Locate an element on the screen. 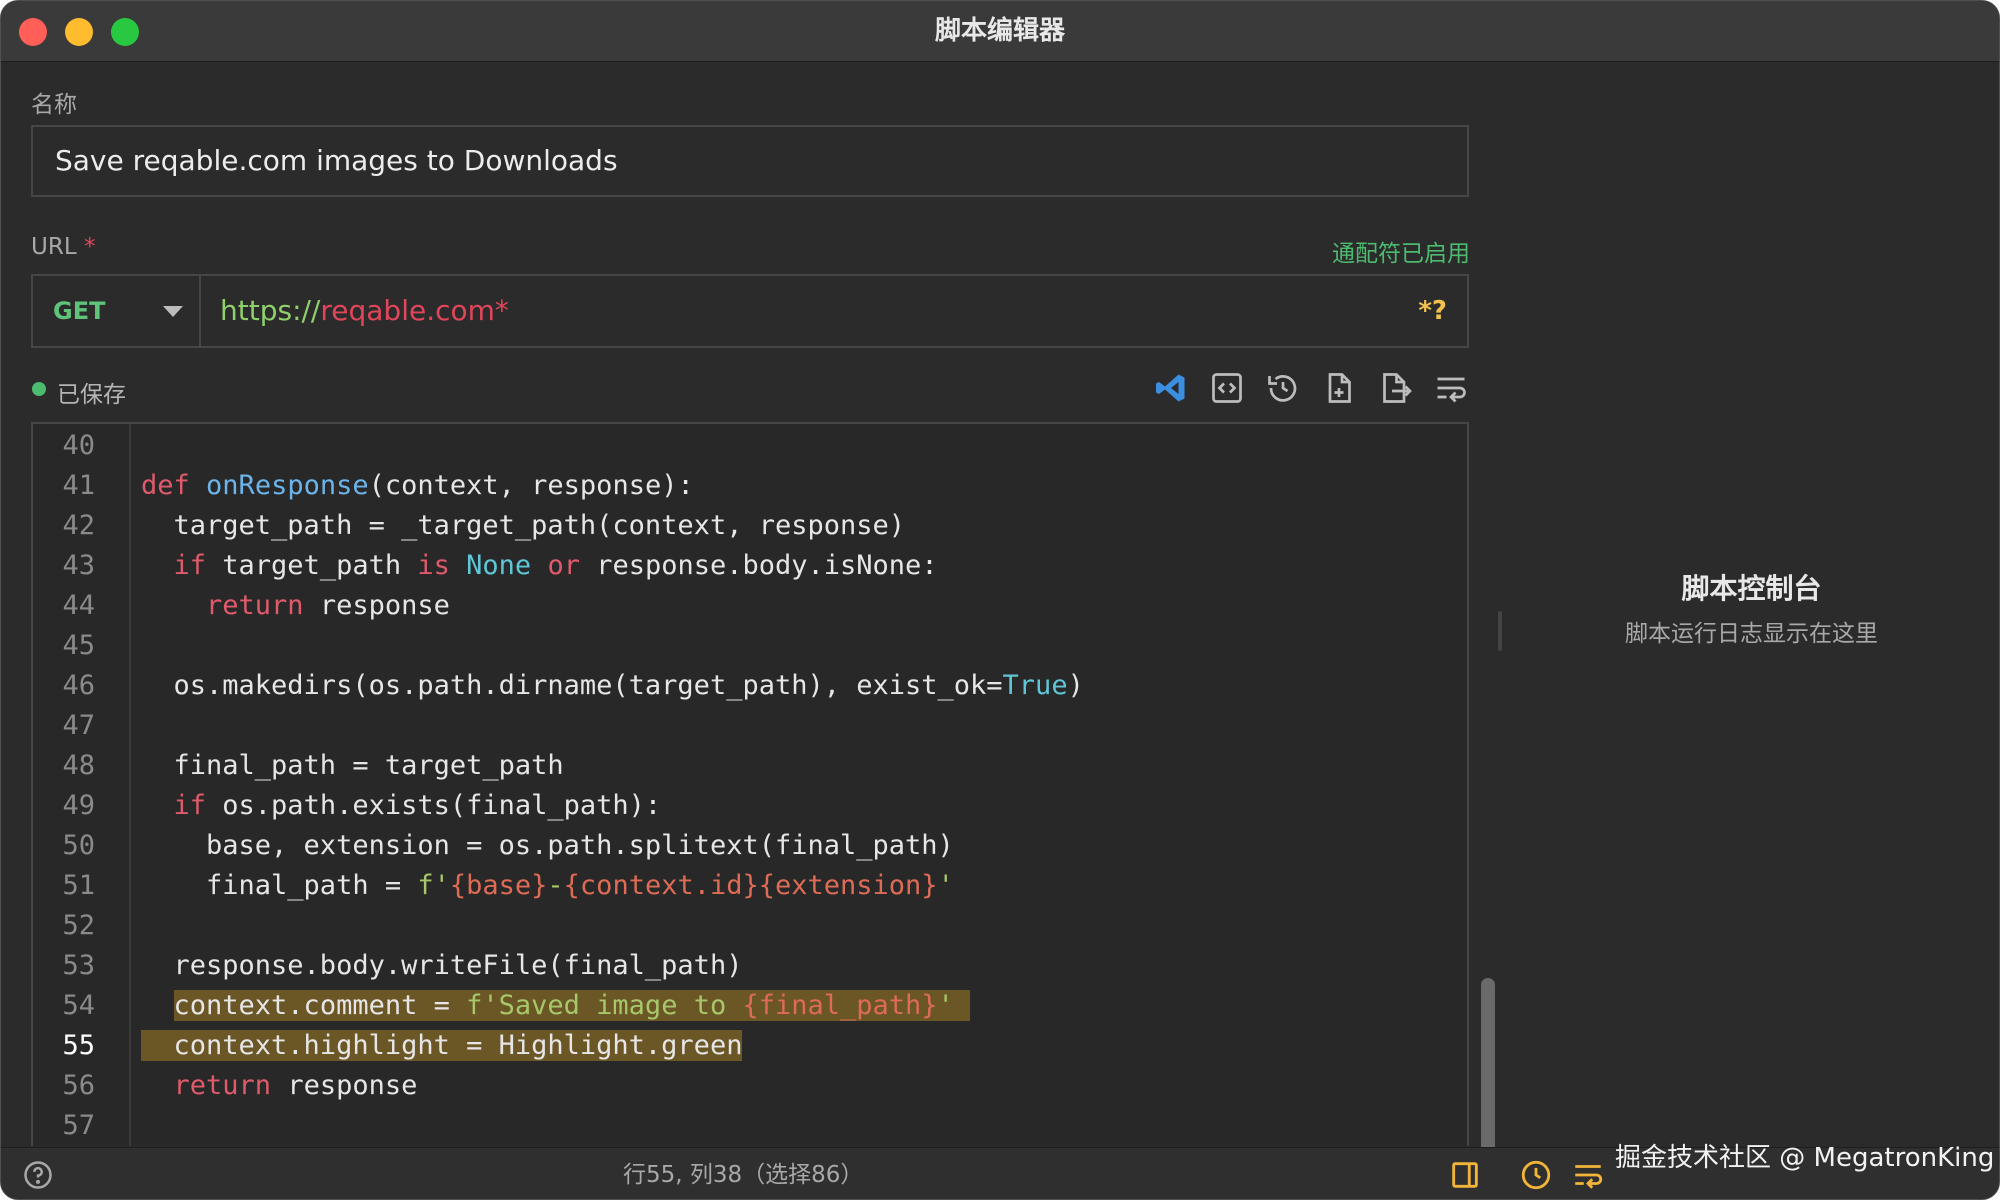 The width and height of the screenshot is (2000, 1200). url-label-text: URL is located at coordinates (54, 247).